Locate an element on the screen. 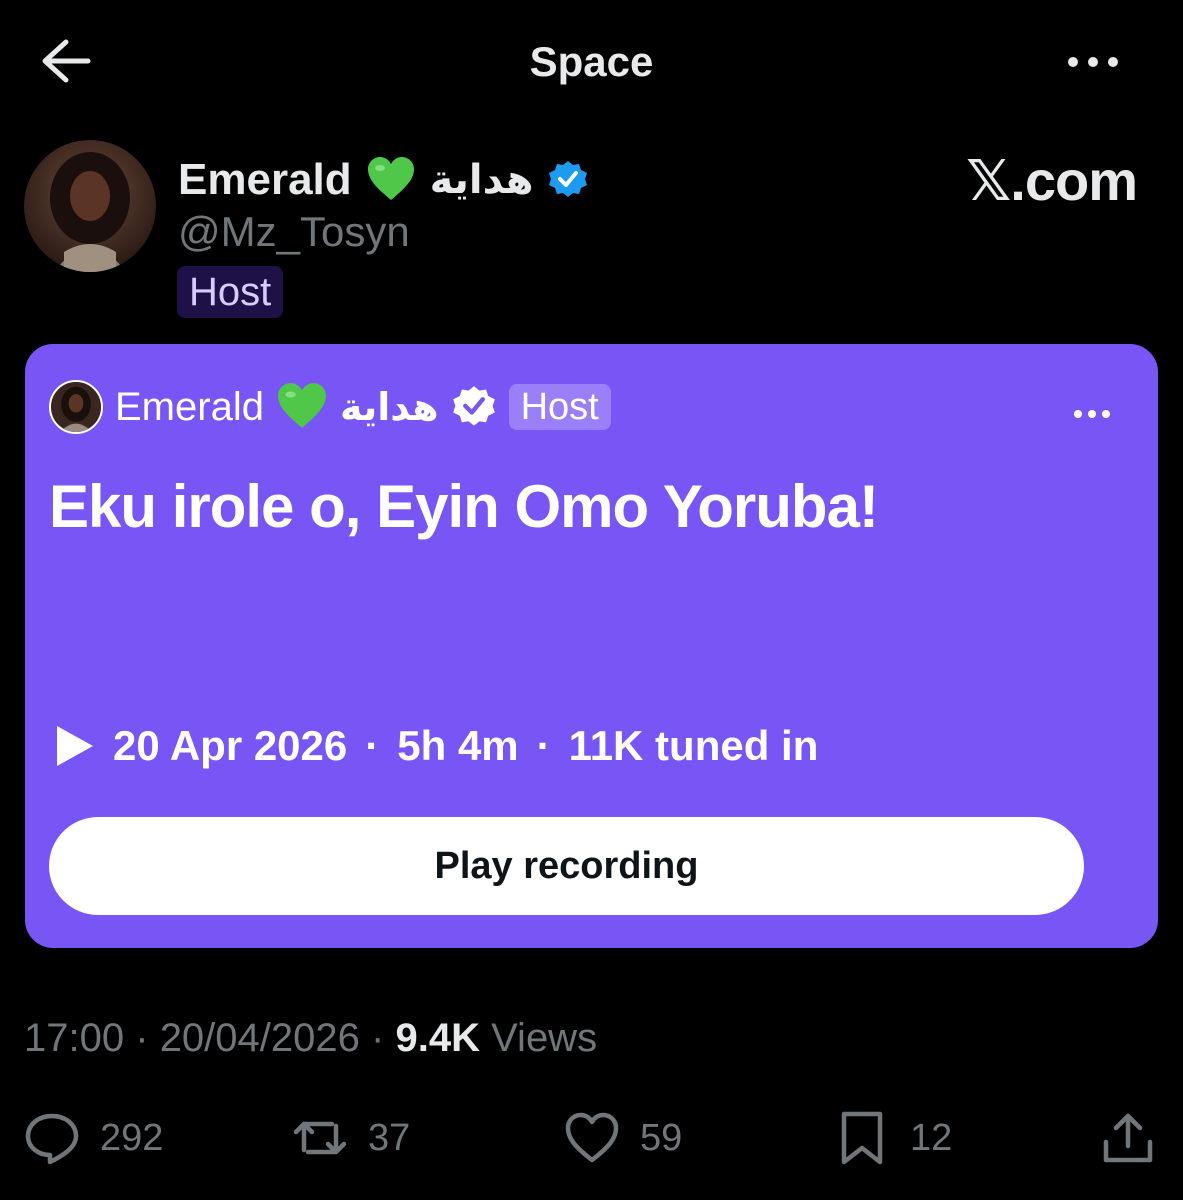 The width and height of the screenshot is (1183, 1200). card-host-avatar is located at coordinates (76, 407).